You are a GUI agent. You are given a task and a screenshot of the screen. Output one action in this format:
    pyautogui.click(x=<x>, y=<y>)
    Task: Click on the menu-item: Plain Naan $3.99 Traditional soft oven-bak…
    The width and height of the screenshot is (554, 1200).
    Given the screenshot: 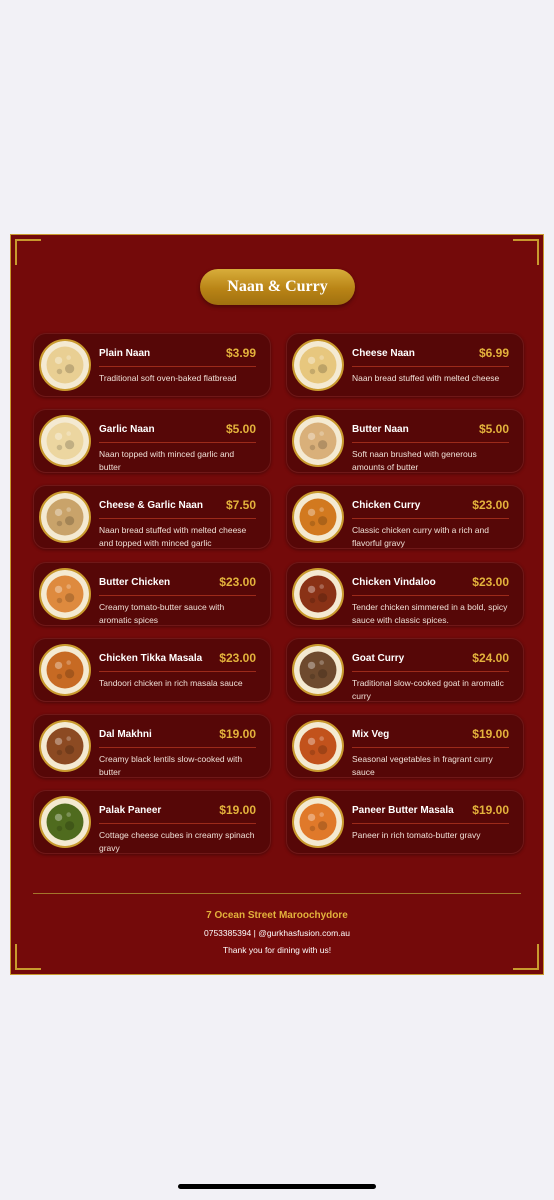 What is the action you would take?
    pyautogui.click(x=152, y=365)
    